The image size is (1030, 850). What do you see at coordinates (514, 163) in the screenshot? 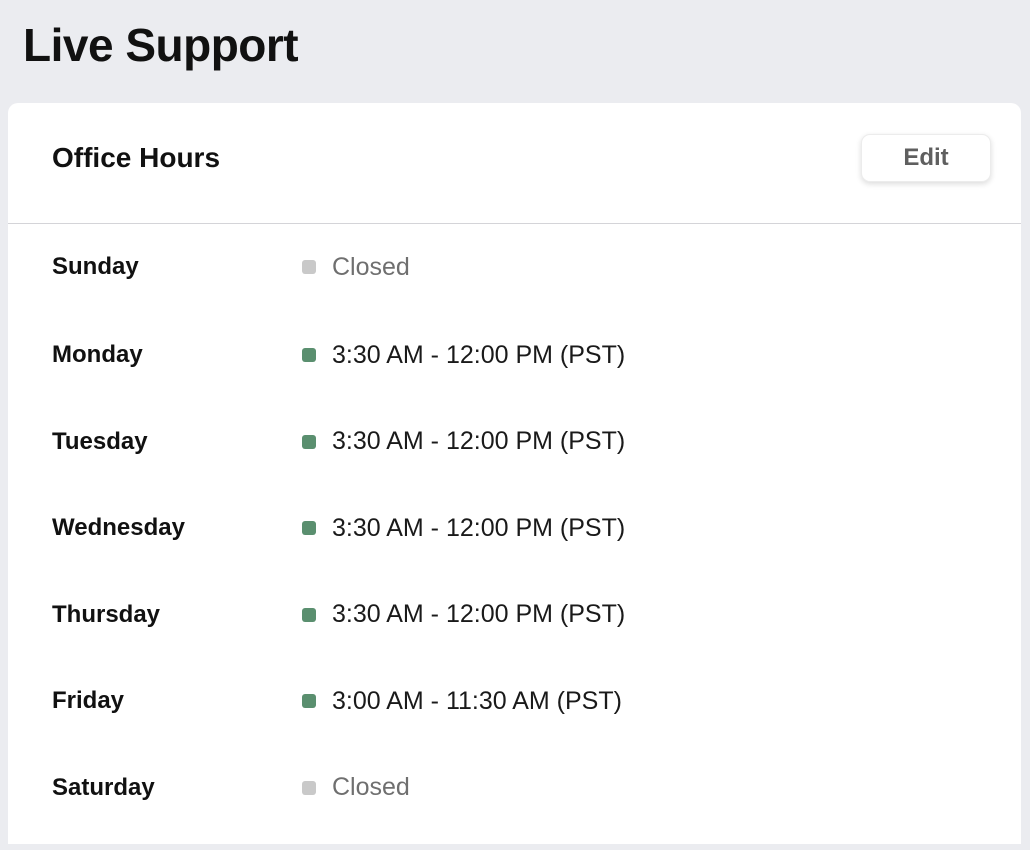
I see `card-header: Office Hours Edit` at bounding box center [514, 163].